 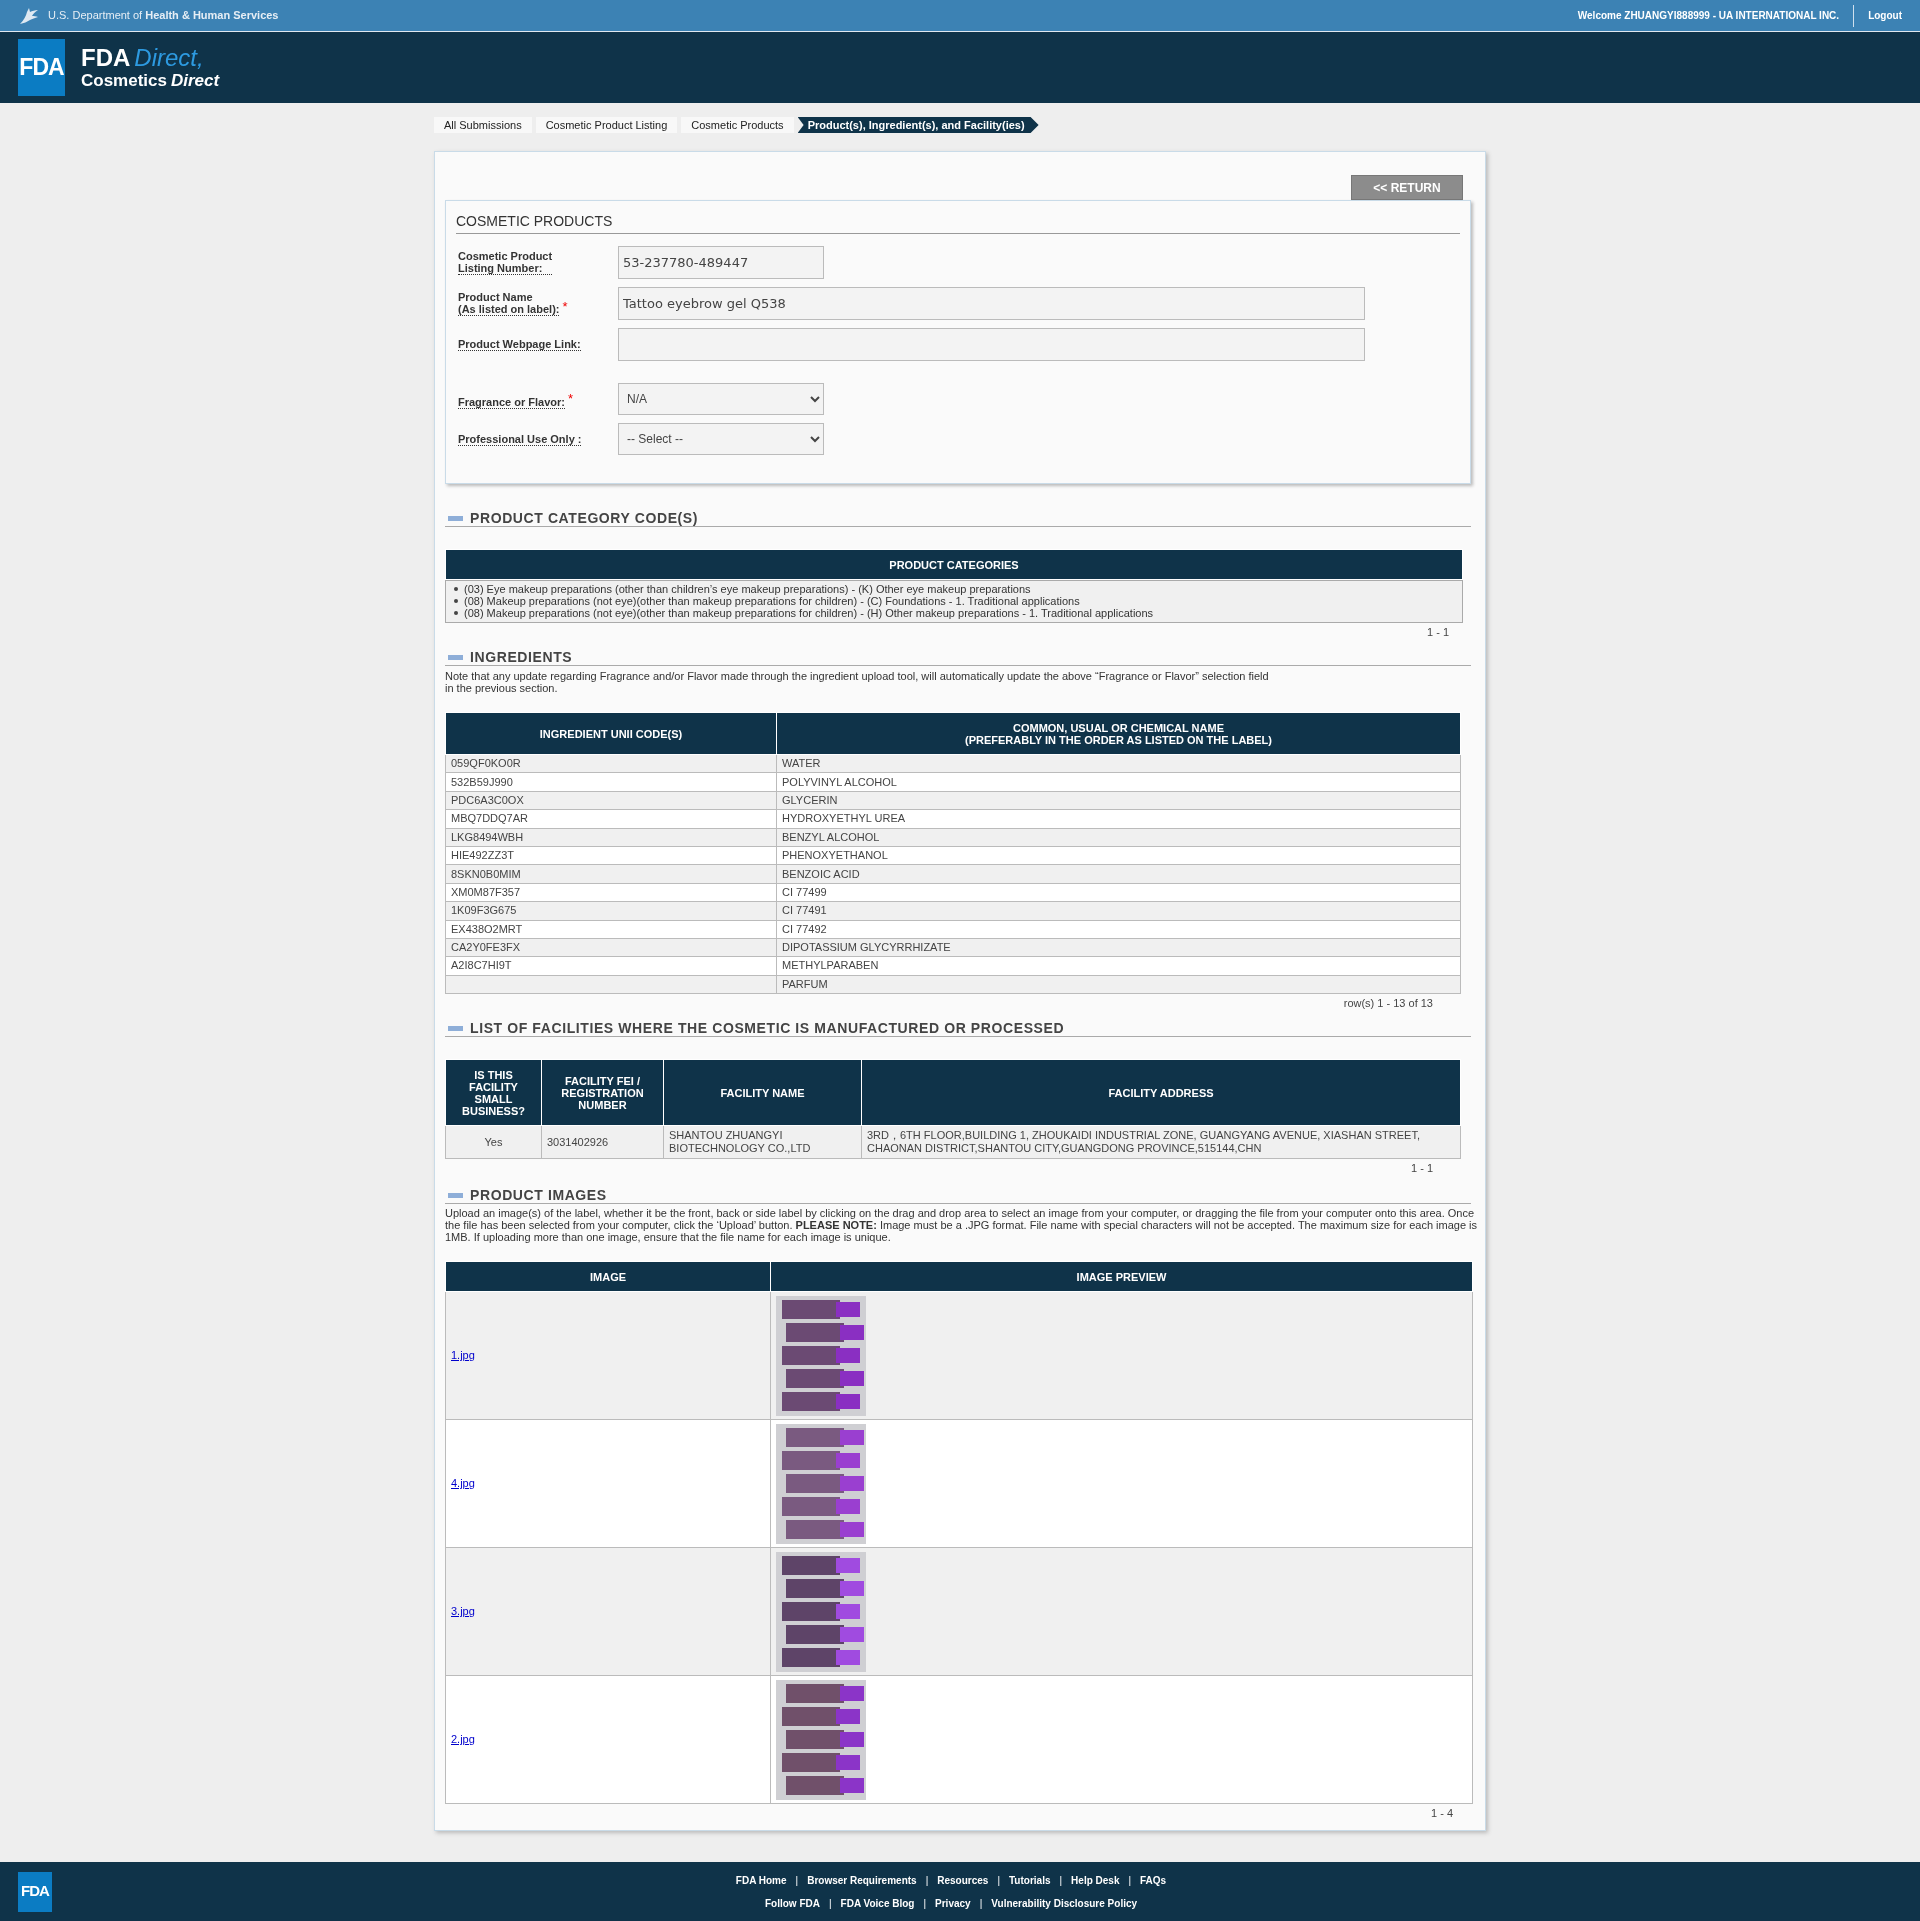 I want to click on table-cell: PHENOXYETHANOL, so click(x=1118, y=855).